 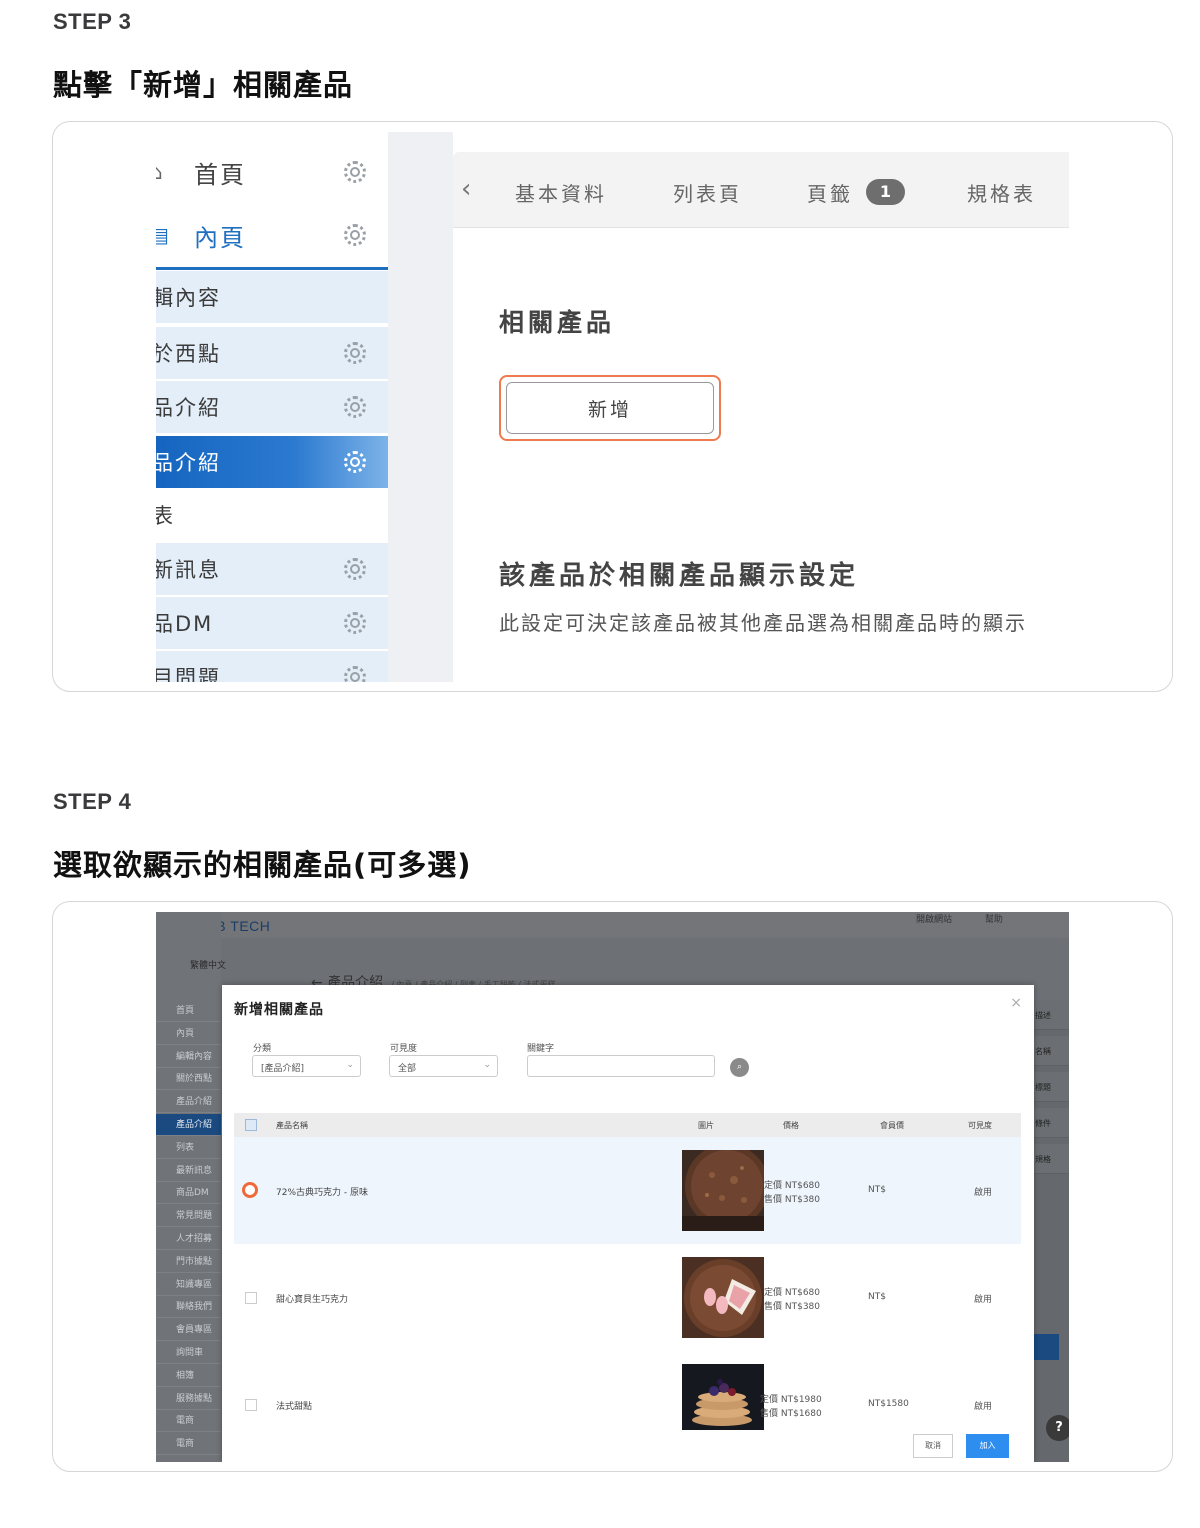 I want to click on col-visibility: 可見度, so click(x=980, y=1125).